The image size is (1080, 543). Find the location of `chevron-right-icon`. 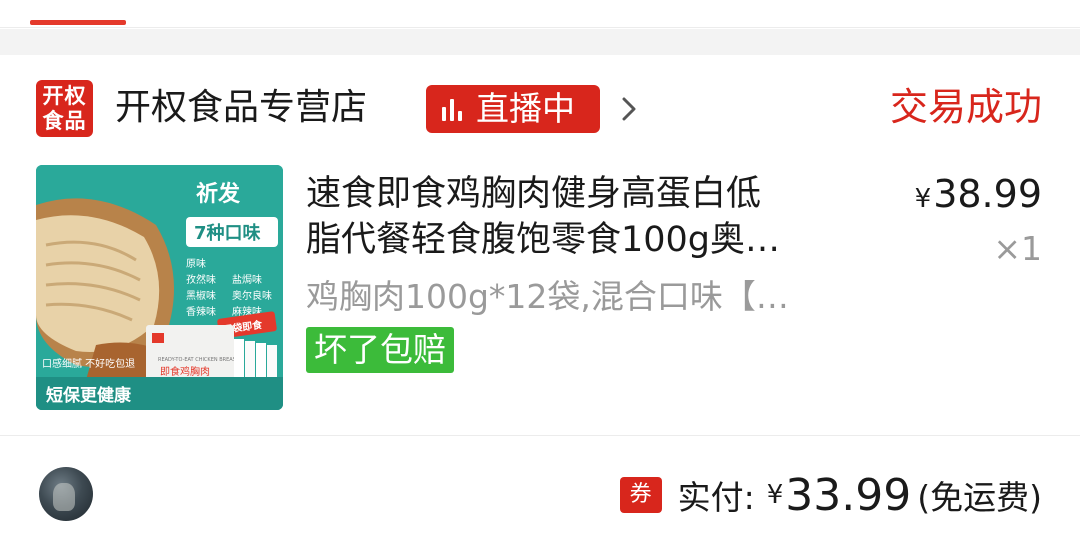

chevron-right-icon is located at coordinates (629, 109).